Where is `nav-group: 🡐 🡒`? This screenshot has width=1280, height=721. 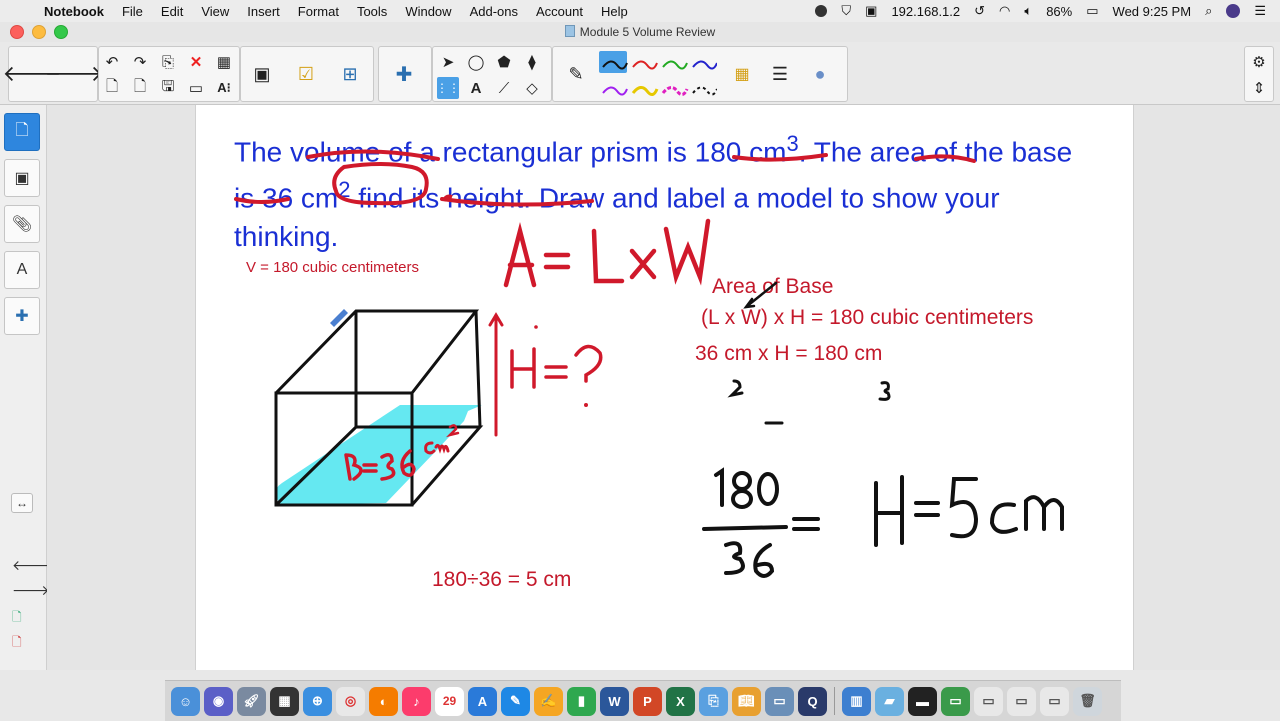 nav-group: 🡐 🡒 is located at coordinates (53, 74).